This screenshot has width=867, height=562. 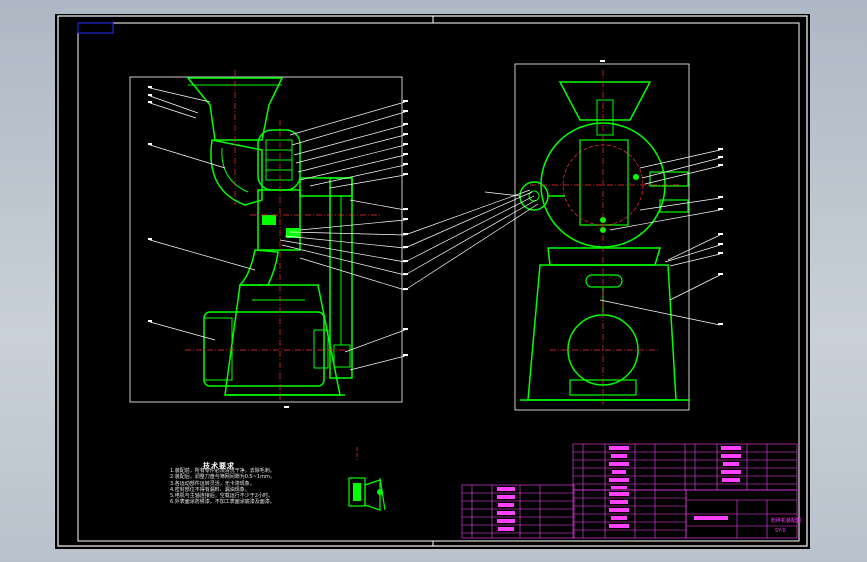 What do you see at coordinates (95, 28) in the screenshot?
I see `corner-label-box` at bounding box center [95, 28].